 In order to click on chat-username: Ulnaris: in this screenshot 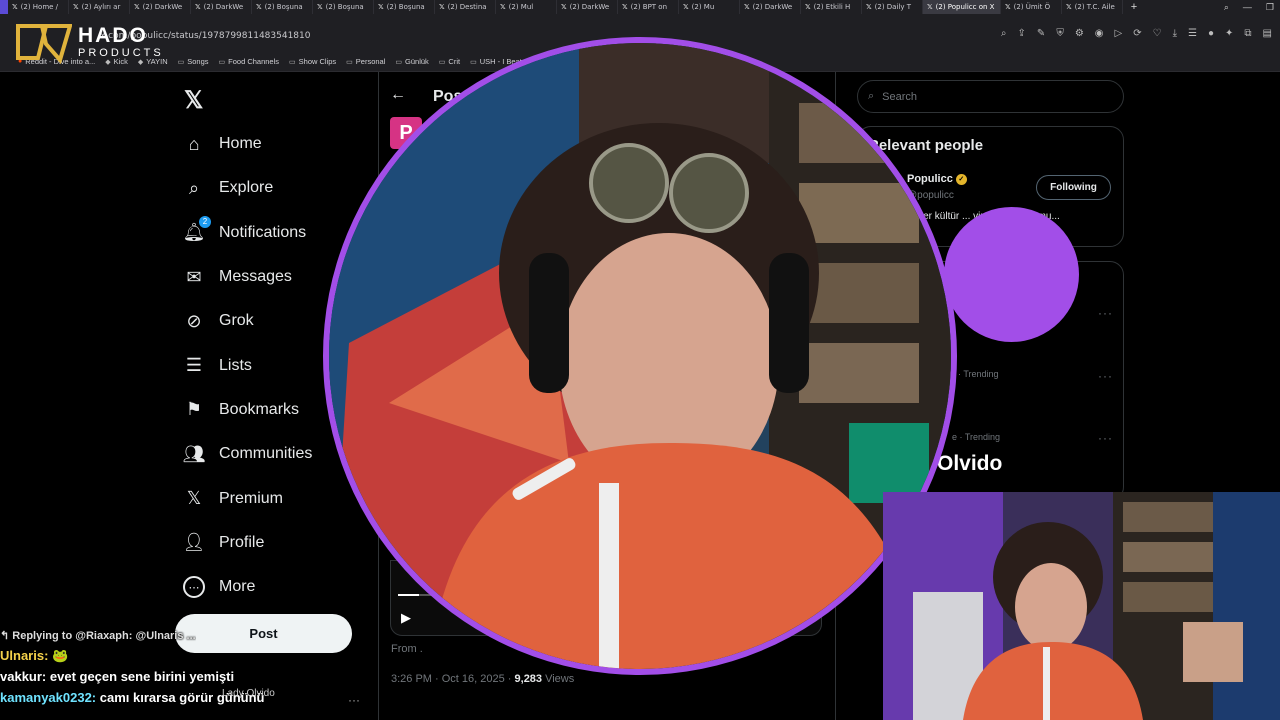, I will do `click(24, 655)`.